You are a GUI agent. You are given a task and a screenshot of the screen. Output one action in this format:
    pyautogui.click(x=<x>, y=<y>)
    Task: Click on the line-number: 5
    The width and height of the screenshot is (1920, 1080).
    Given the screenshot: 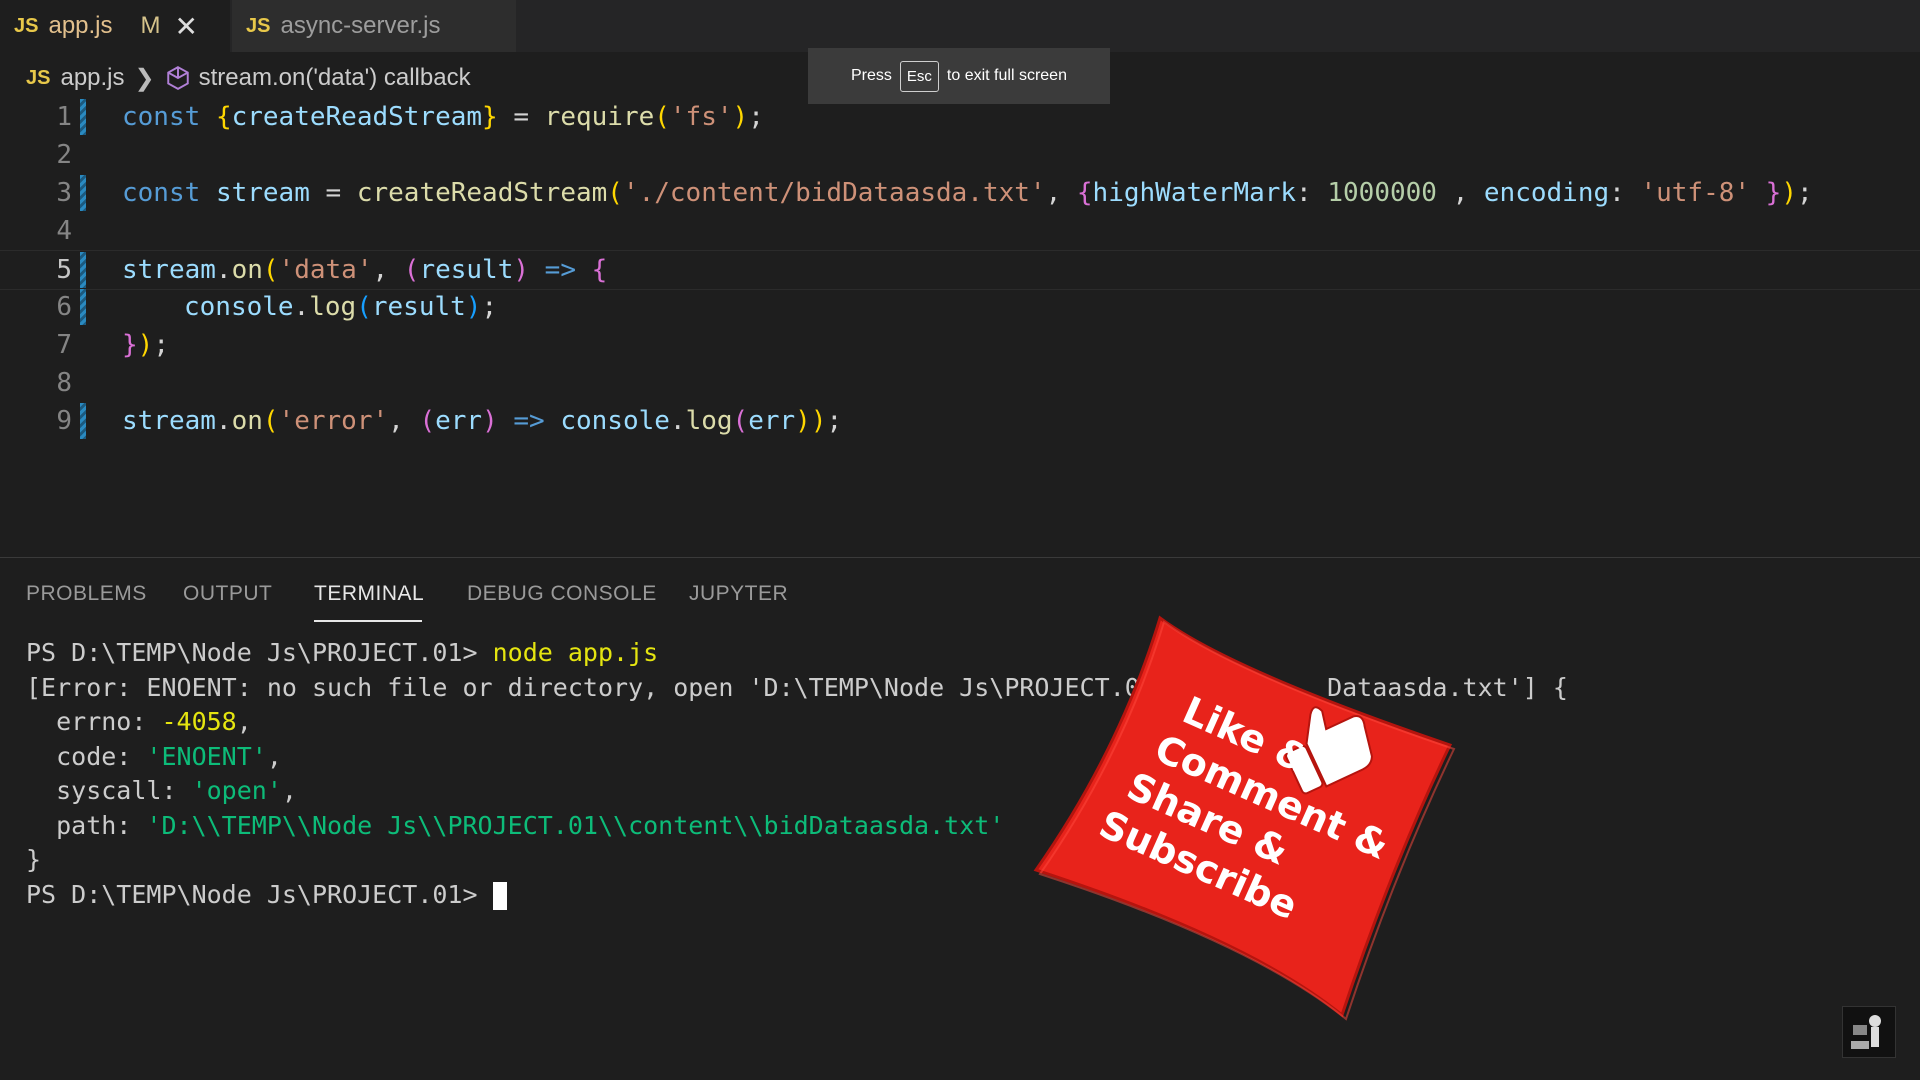 What is the action you would take?
    pyautogui.click(x=64, y=270)
    